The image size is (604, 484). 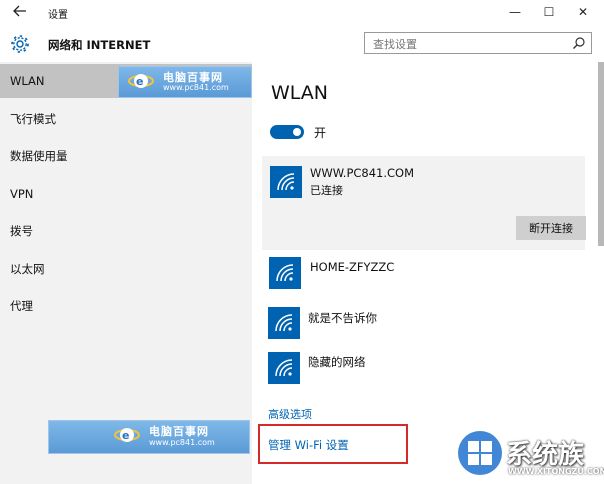 What do you see at coordinates (126, 119) in the screenshot?
I see `sidebar-item-airplane: 飞行模式` at bounding box center [126, 119].